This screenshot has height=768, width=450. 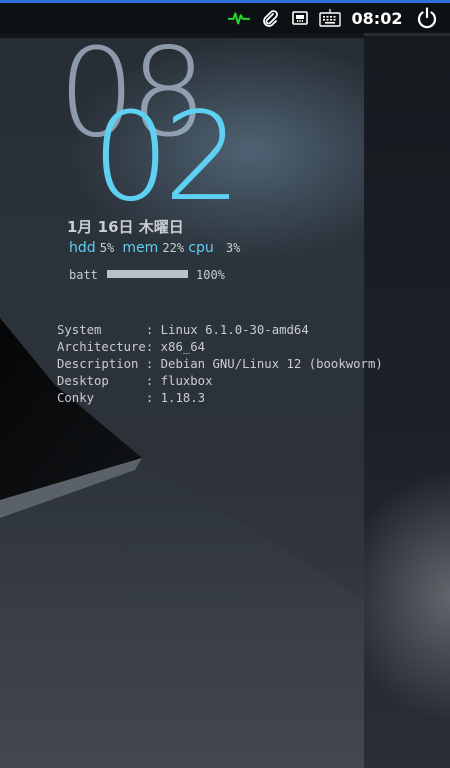 What do you see at coordinates (183, 347) in the screenshot?
I see `info-value: x86_64` at bounding box center [183, 347].